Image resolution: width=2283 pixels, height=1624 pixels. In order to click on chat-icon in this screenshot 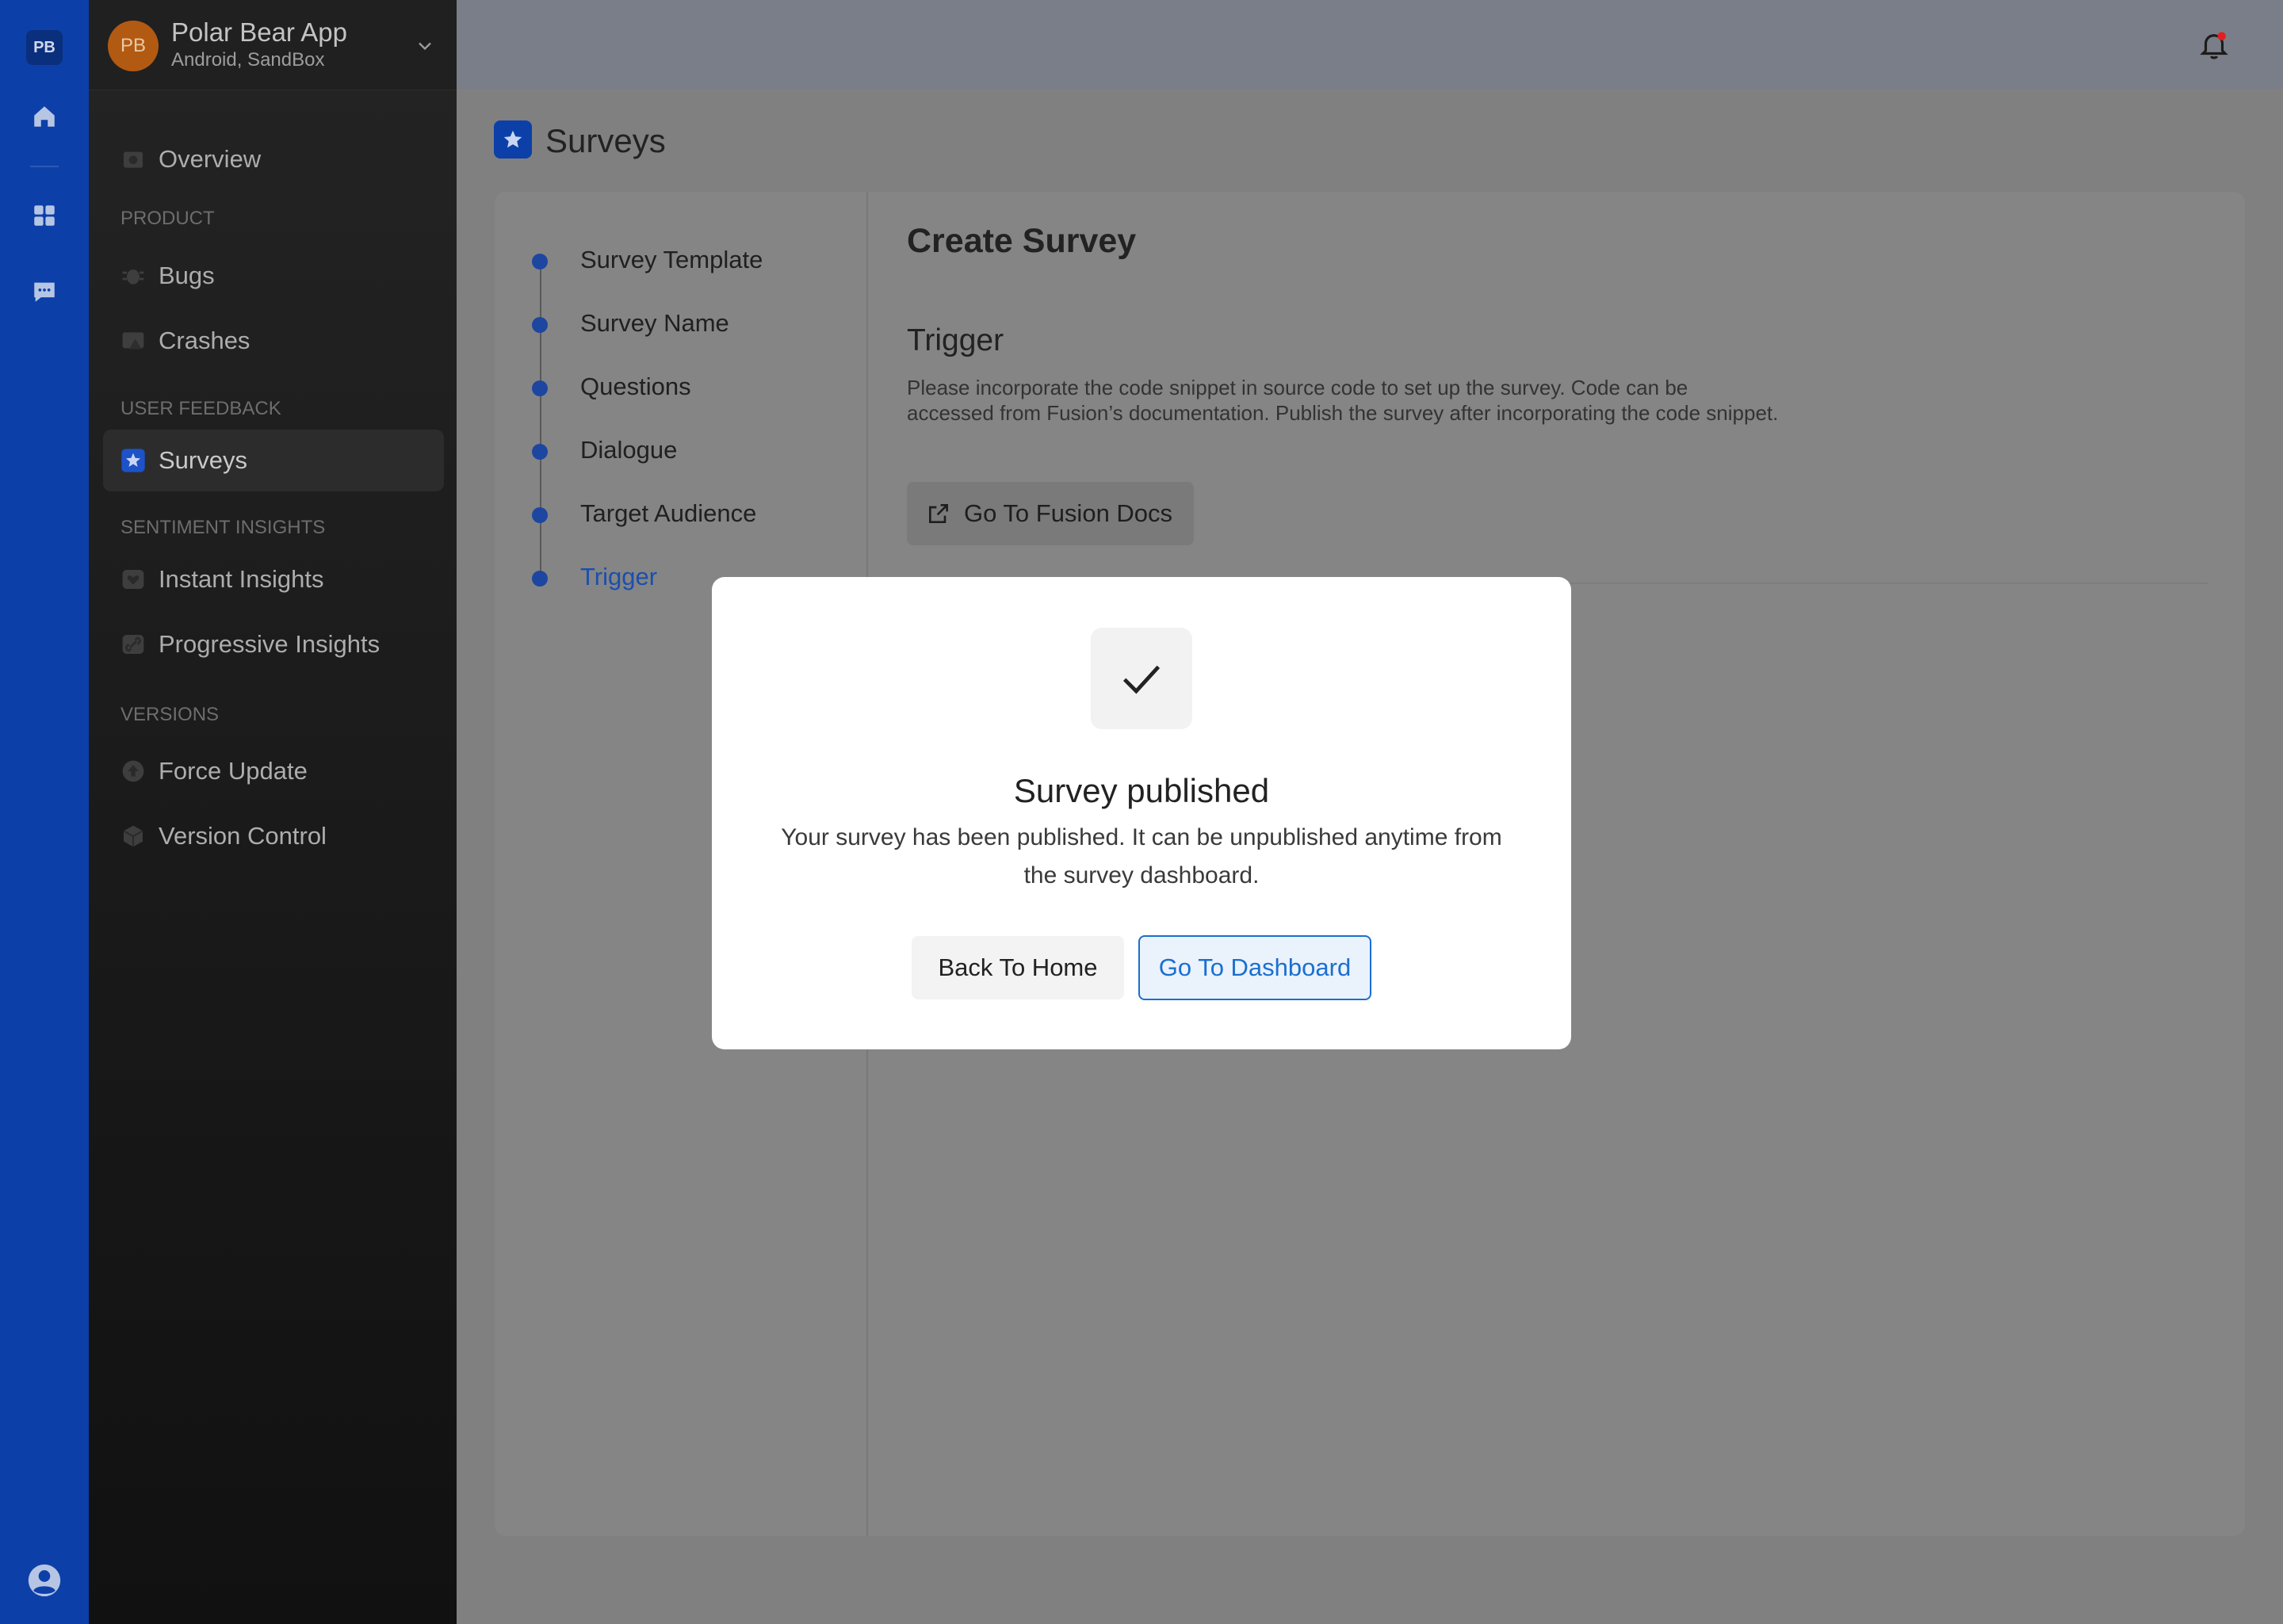, I will do `click(44, 291)`.